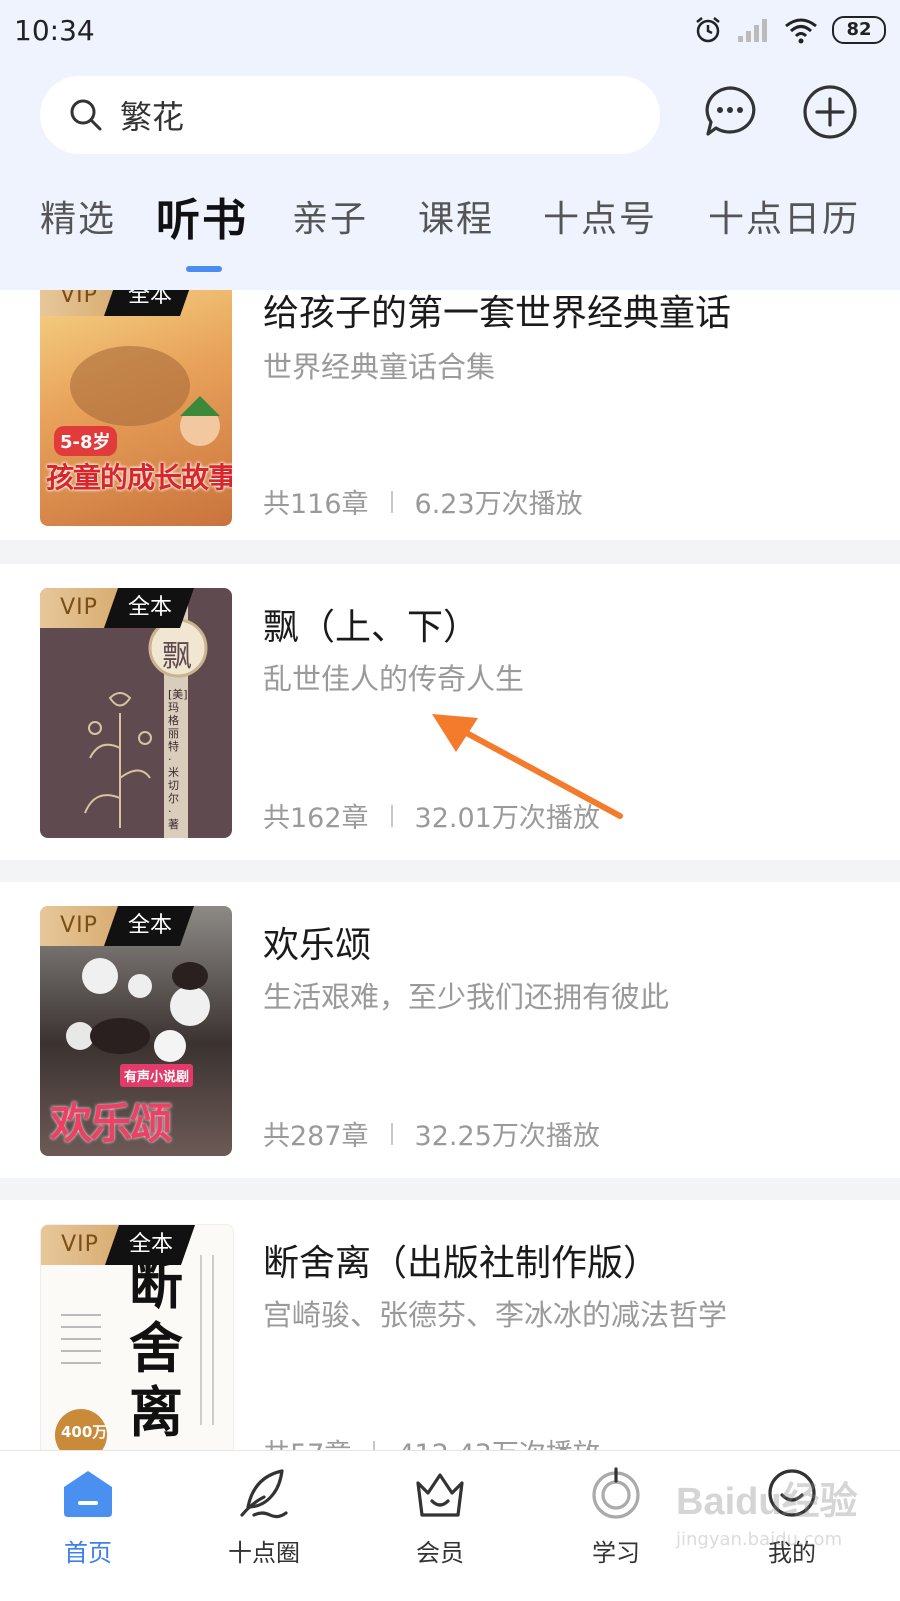  What do you see at coordinates (600, 216) in the screenshot?
I see `tab-shidian-accounts: 十点号` at bounding box center [600, 216].